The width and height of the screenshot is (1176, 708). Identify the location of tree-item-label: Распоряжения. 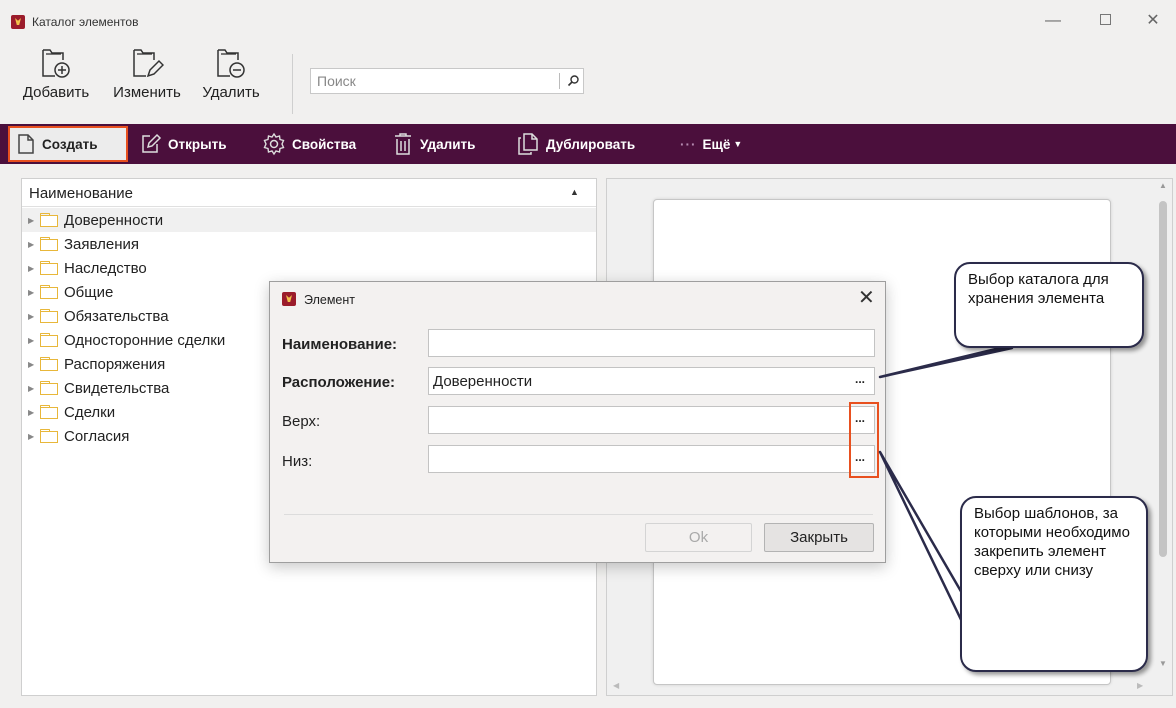
(115, 364).